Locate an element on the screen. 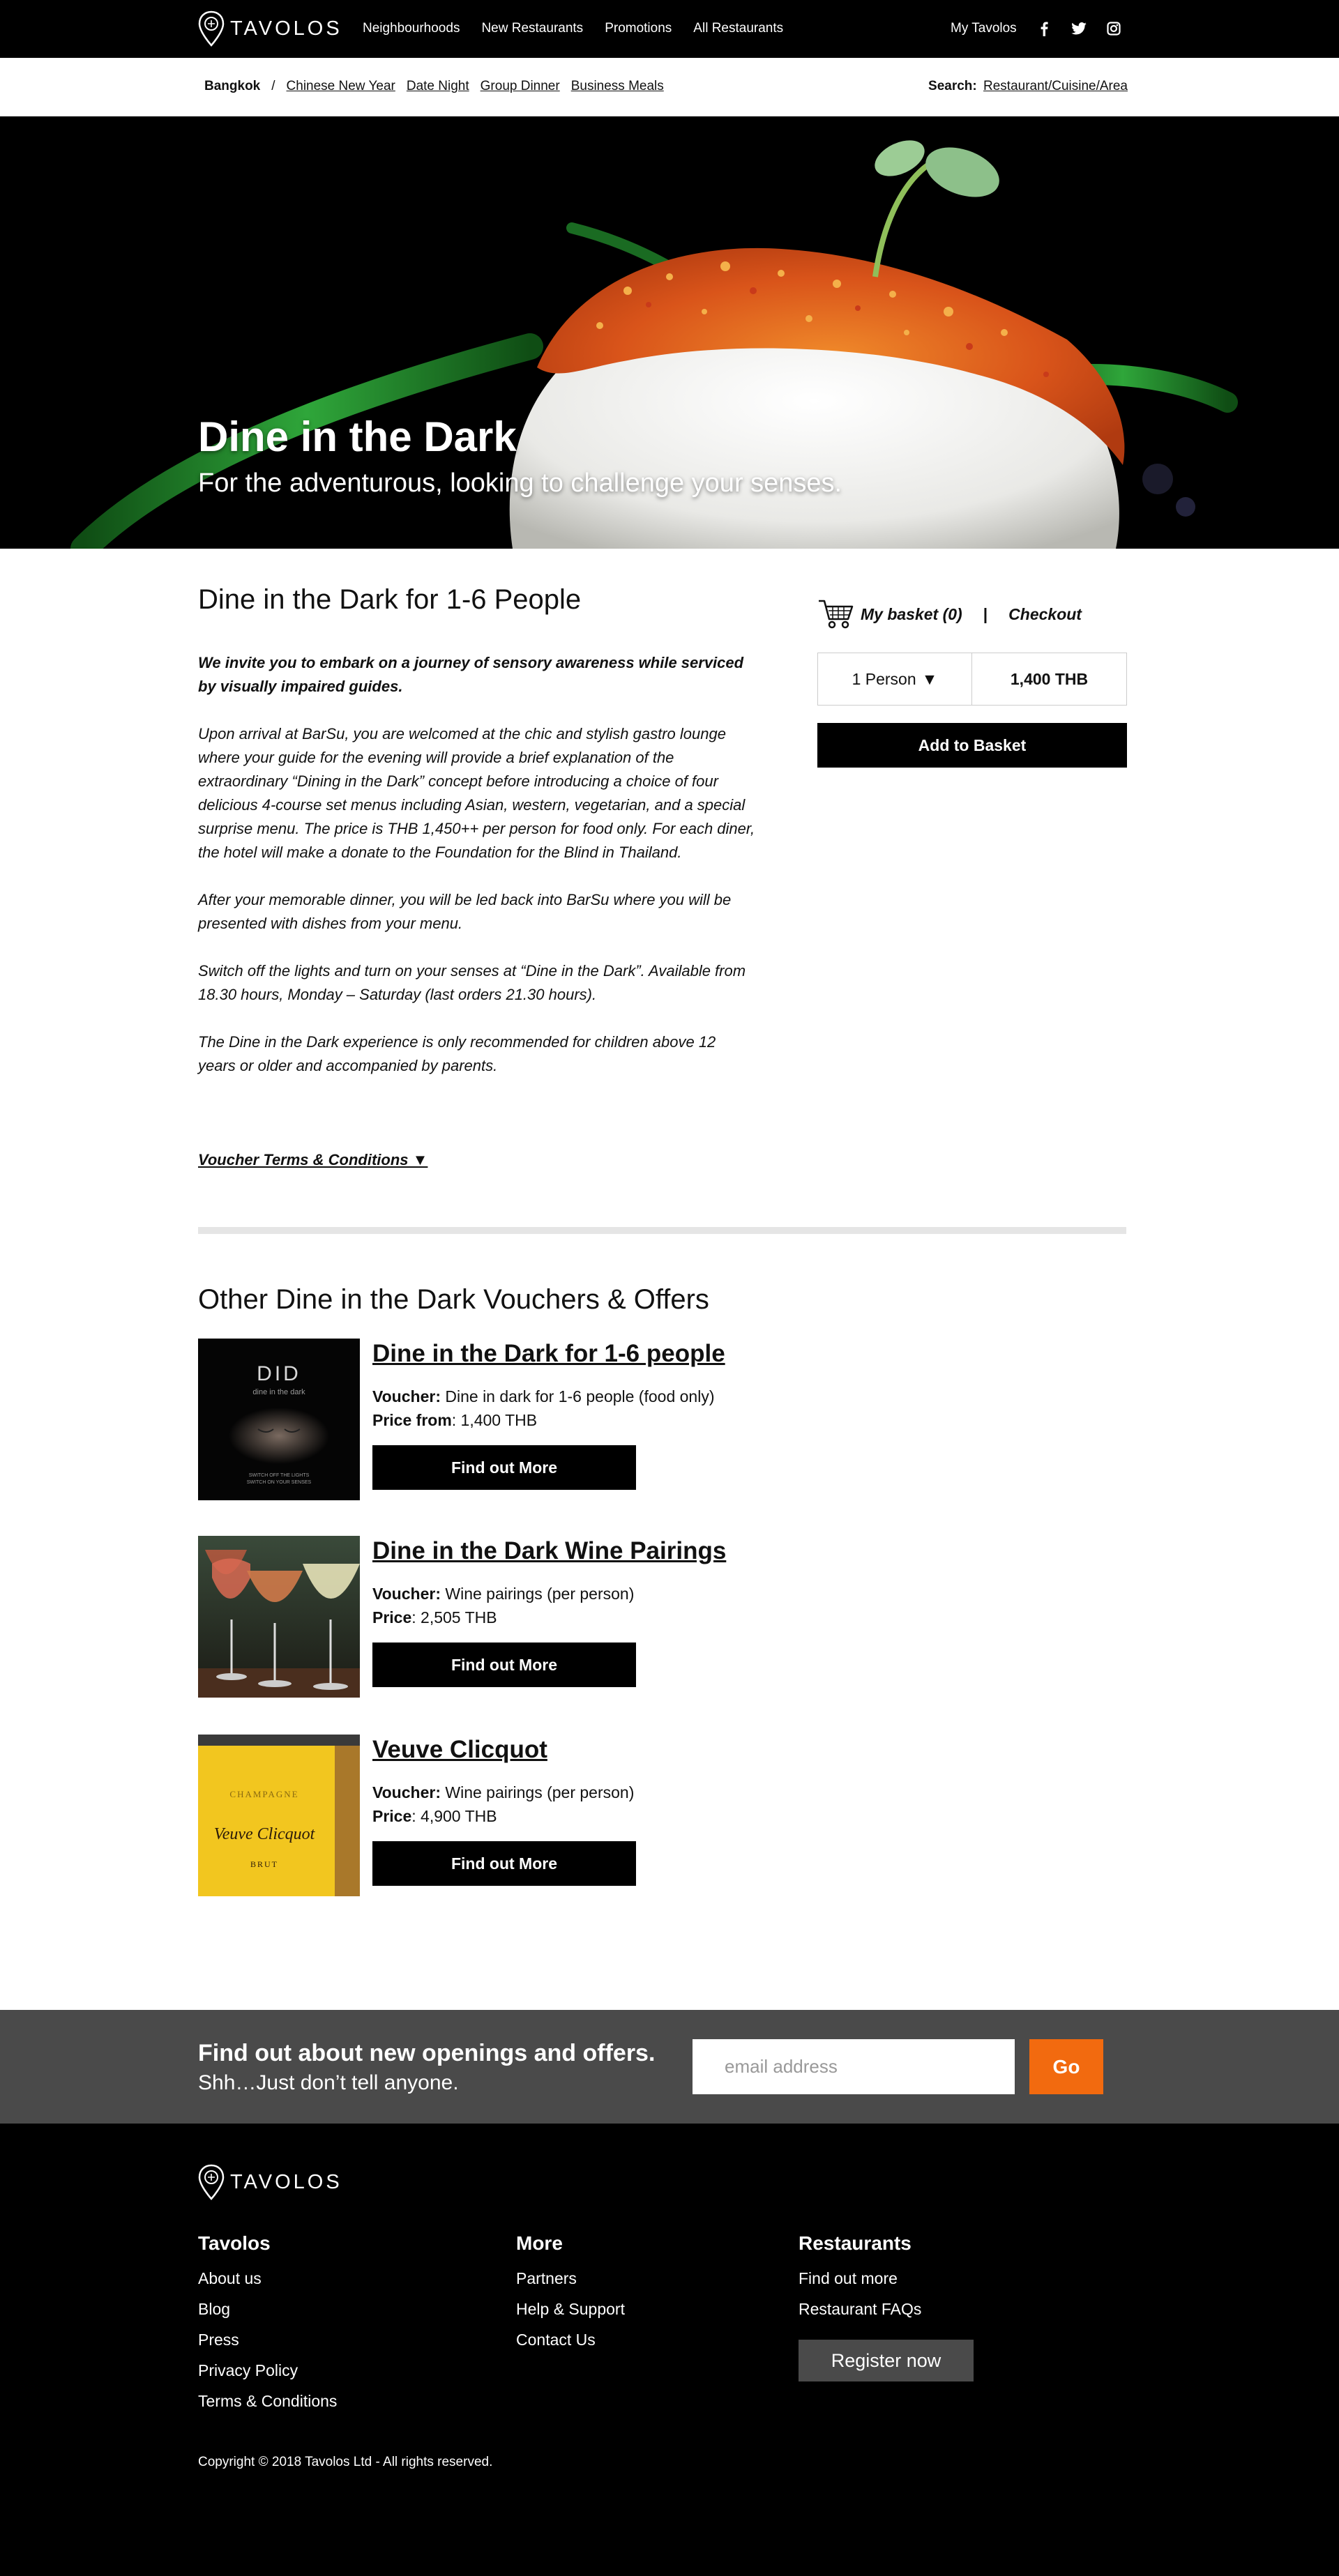  voucher-terms-toggle: Voucher Terms & Conditions ▼ is located at coordinates (313, 1160).